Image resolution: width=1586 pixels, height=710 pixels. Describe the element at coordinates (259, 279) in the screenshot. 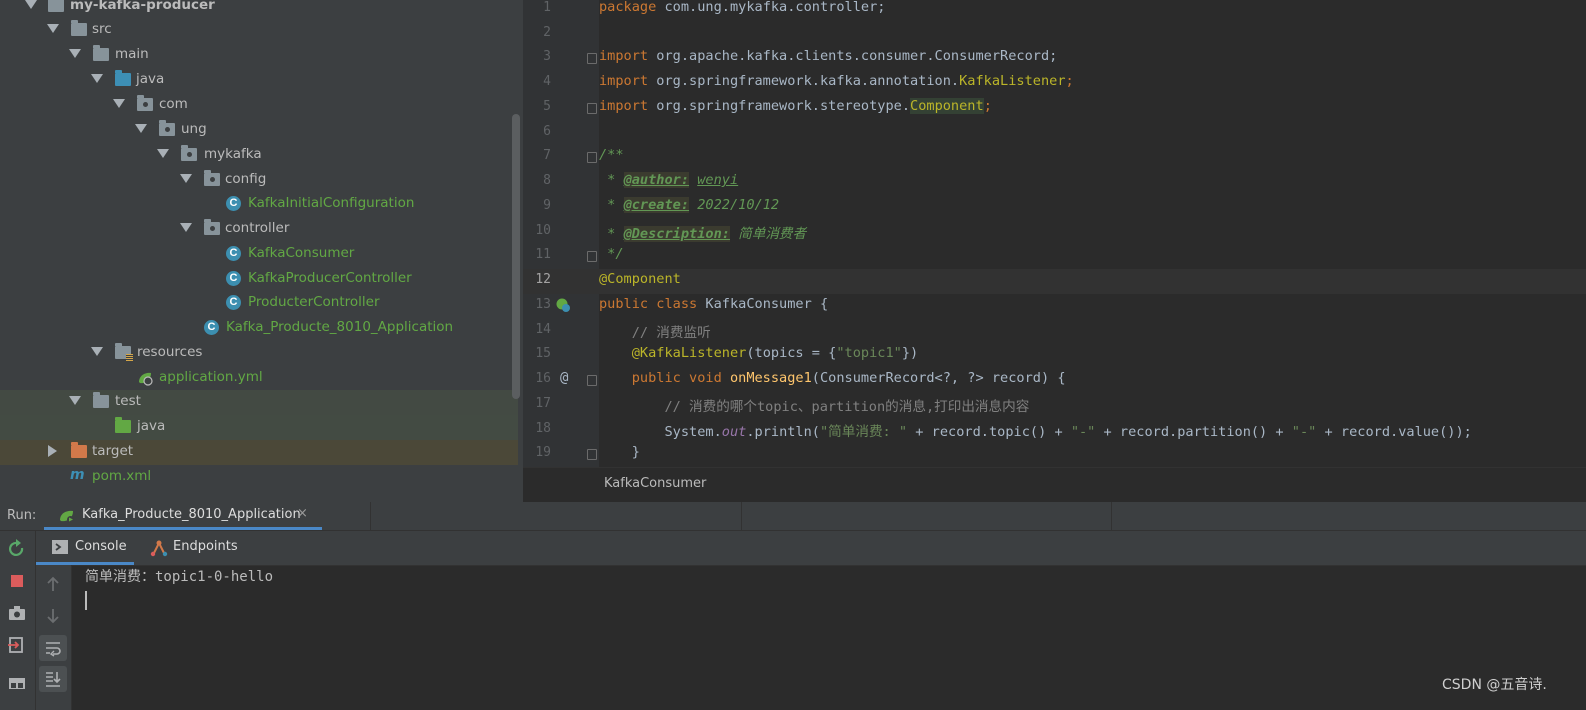

I see `tree-item-kafka-producer-controller: C KafkaProducerController` at that location.